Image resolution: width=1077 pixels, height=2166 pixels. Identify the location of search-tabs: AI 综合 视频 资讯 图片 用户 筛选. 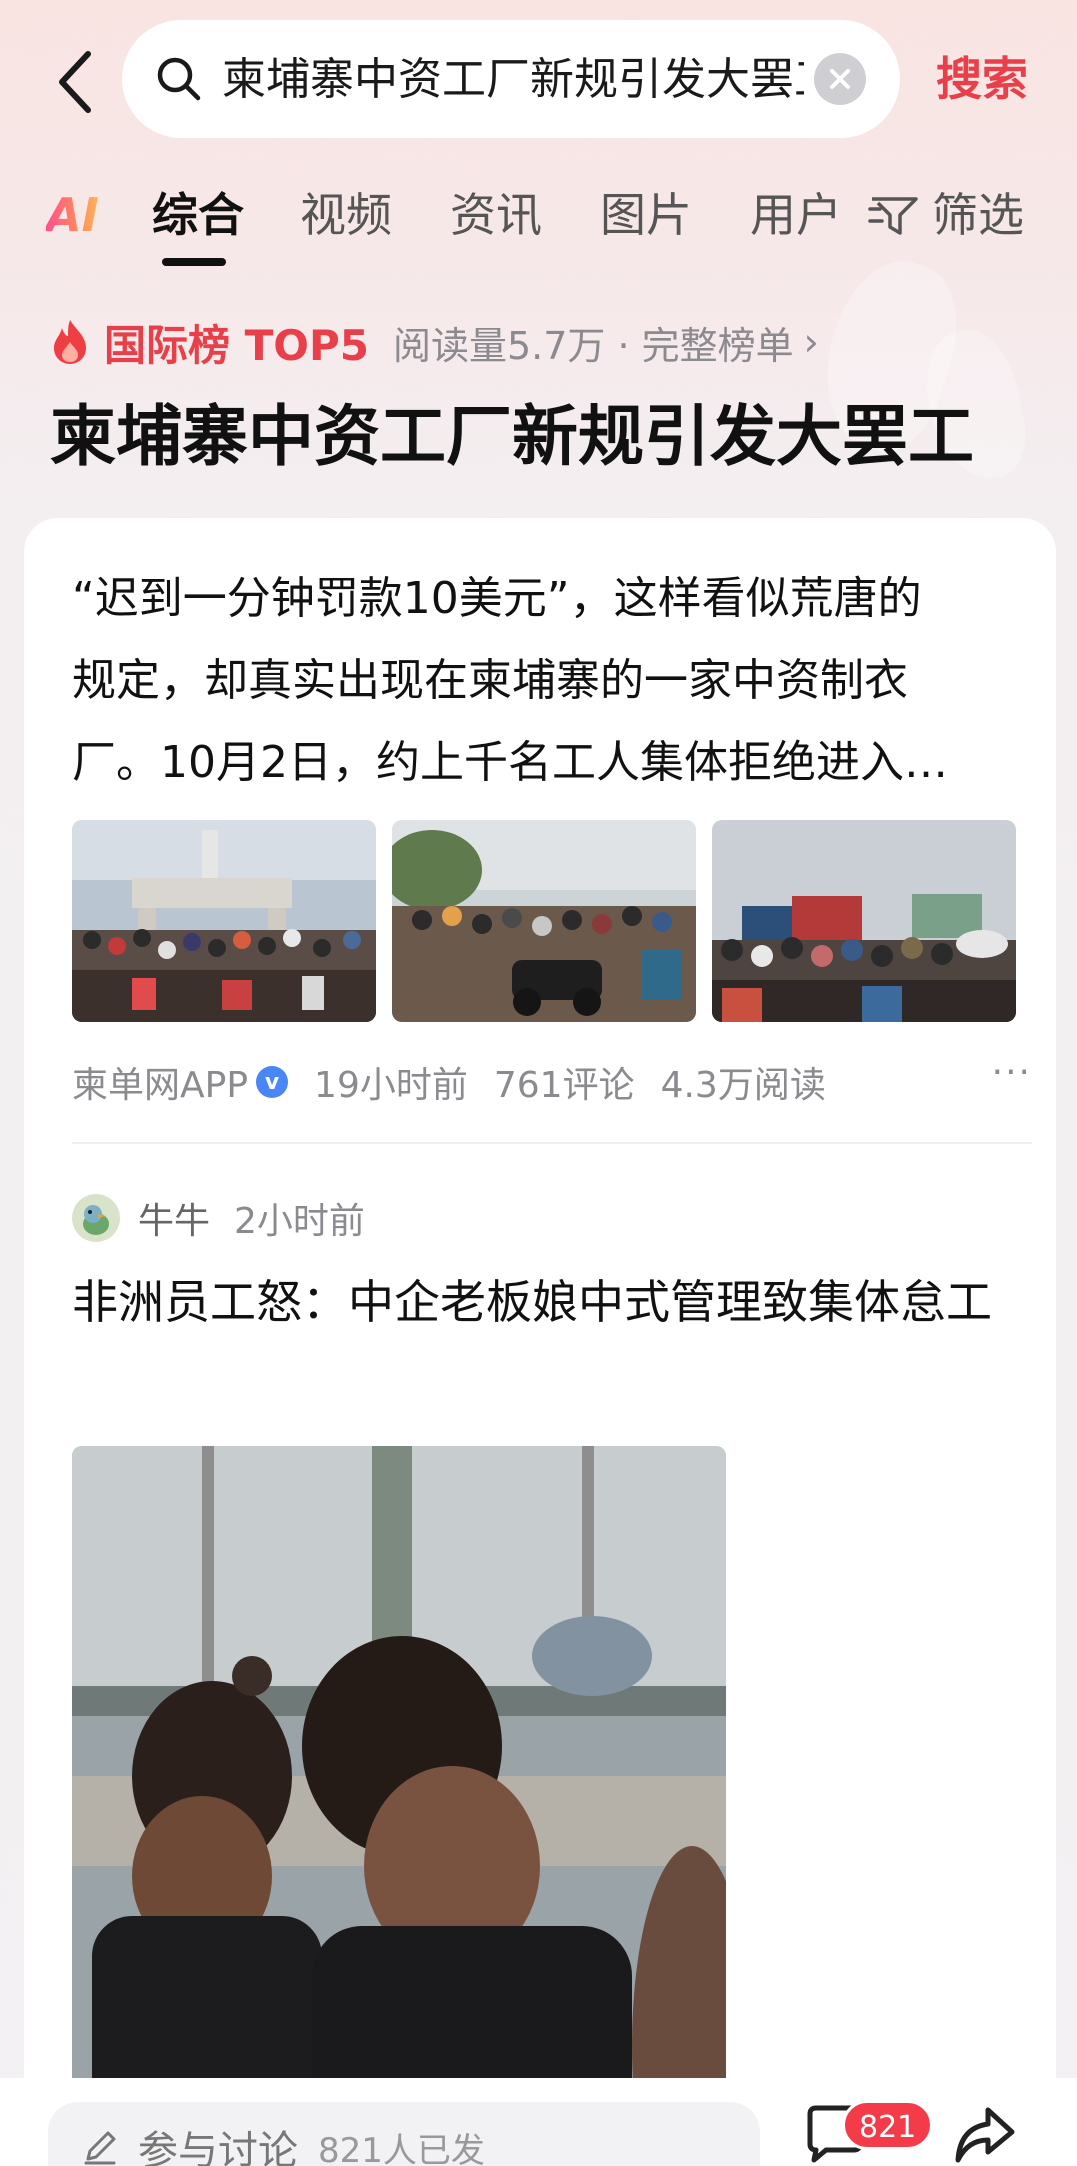
(538, 220).